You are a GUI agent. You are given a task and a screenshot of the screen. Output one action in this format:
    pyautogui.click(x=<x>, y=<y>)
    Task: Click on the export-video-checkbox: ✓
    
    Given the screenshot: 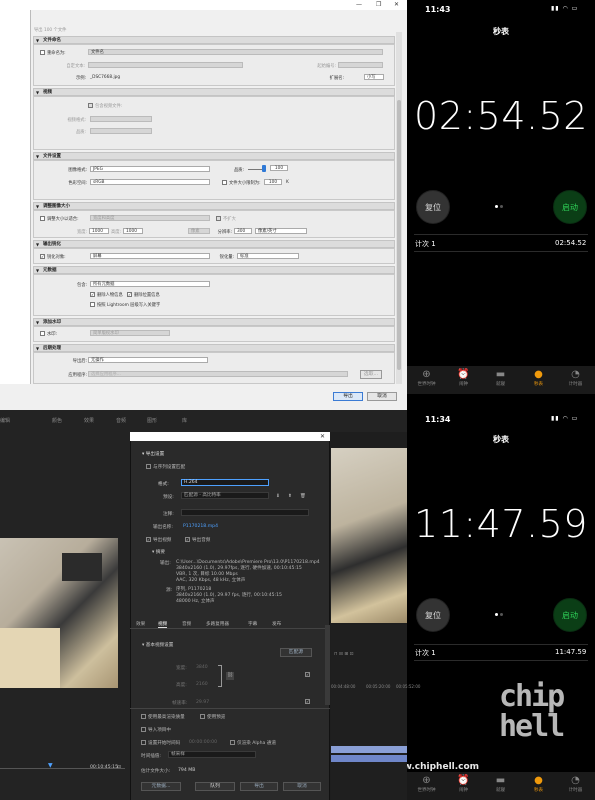 What is the action you would take?
    pyautogui.click(x=148, y=539)
    